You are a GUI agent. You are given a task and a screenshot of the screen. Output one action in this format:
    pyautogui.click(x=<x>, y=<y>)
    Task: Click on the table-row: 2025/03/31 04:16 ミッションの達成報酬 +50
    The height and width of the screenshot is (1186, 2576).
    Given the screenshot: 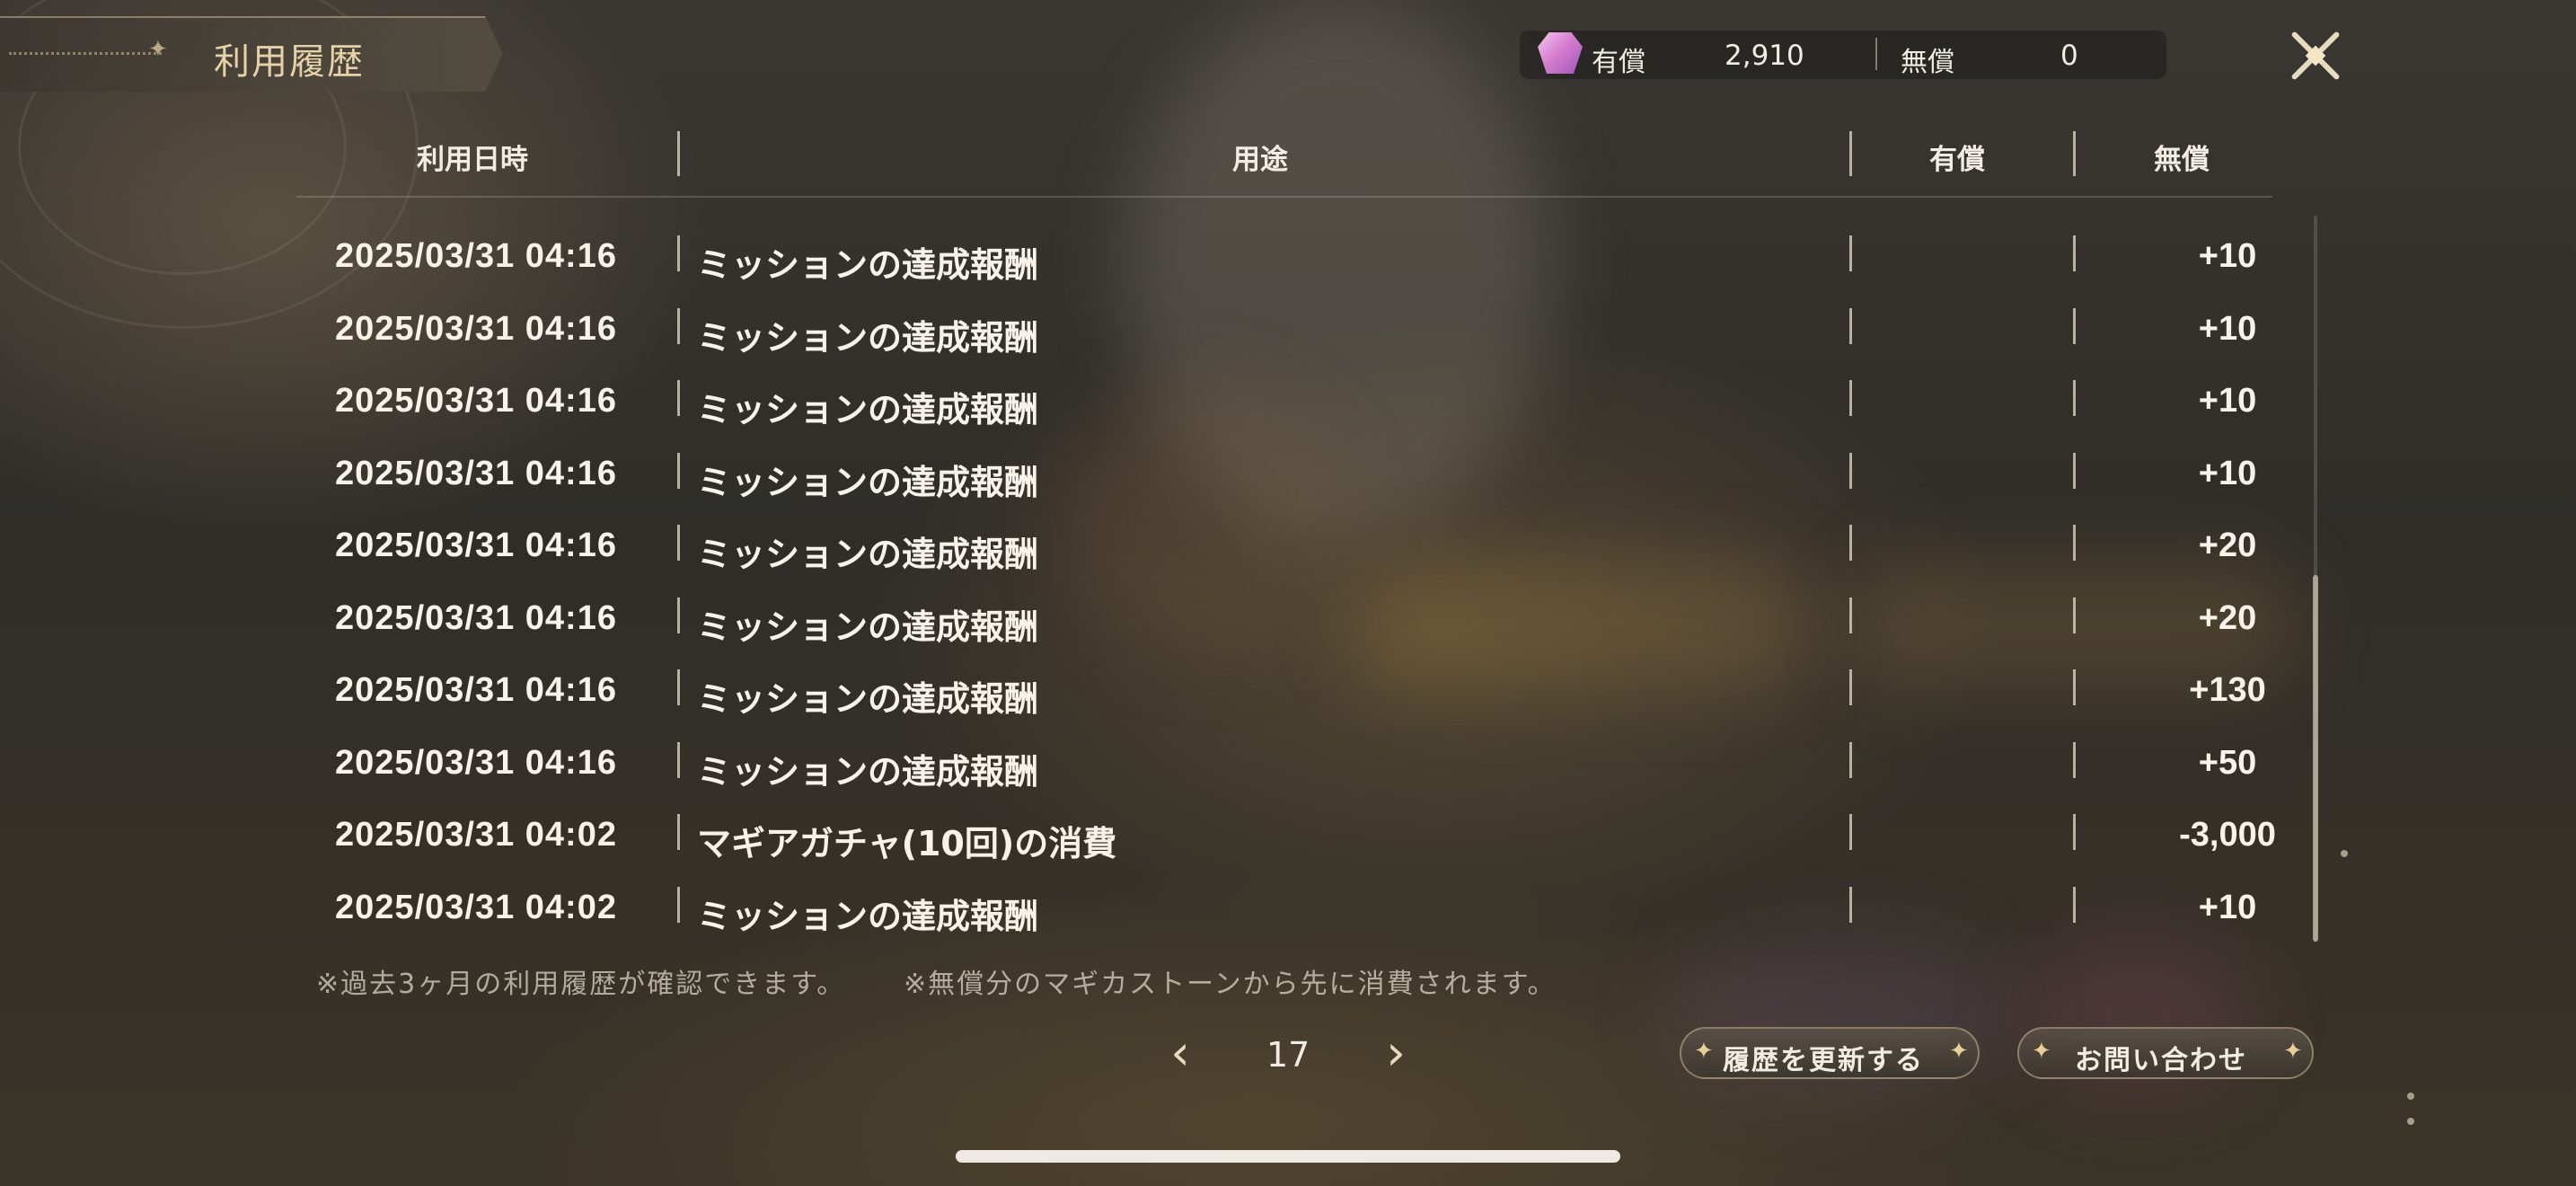 What is the action you would take?
    pyautogui.click(x=1284, y=762)
    